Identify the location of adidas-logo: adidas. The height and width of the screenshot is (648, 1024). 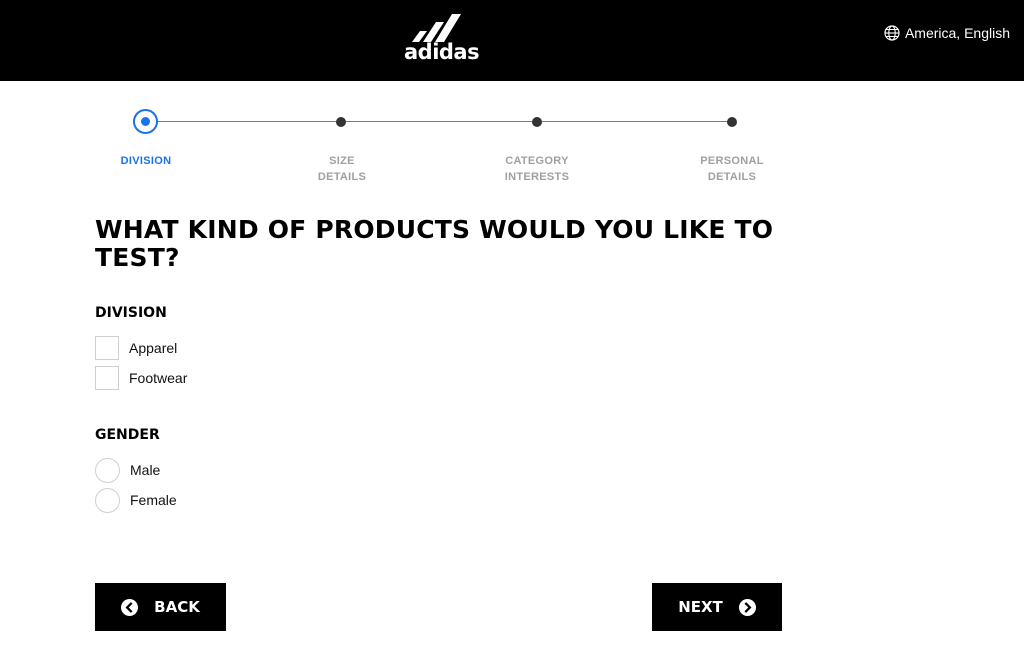
(442, 38).